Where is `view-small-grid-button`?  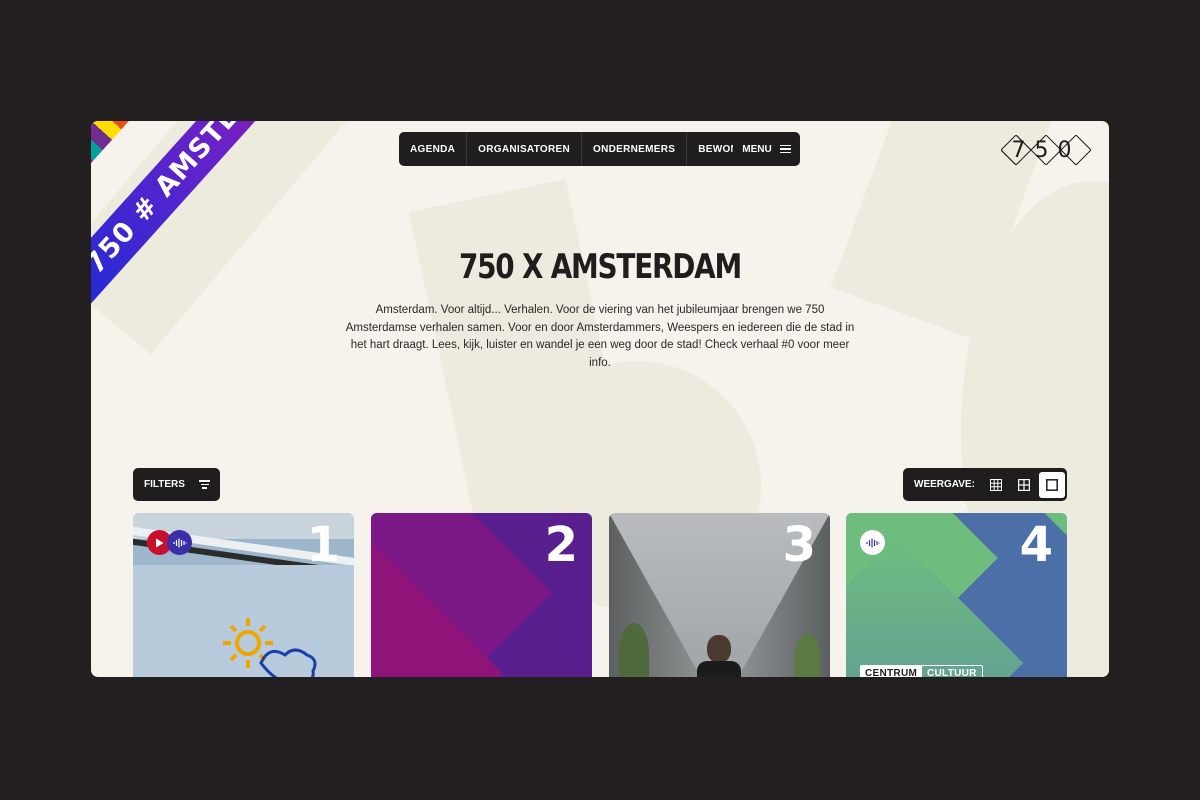
view-small-grid-button is located at coordinates (996, 485).